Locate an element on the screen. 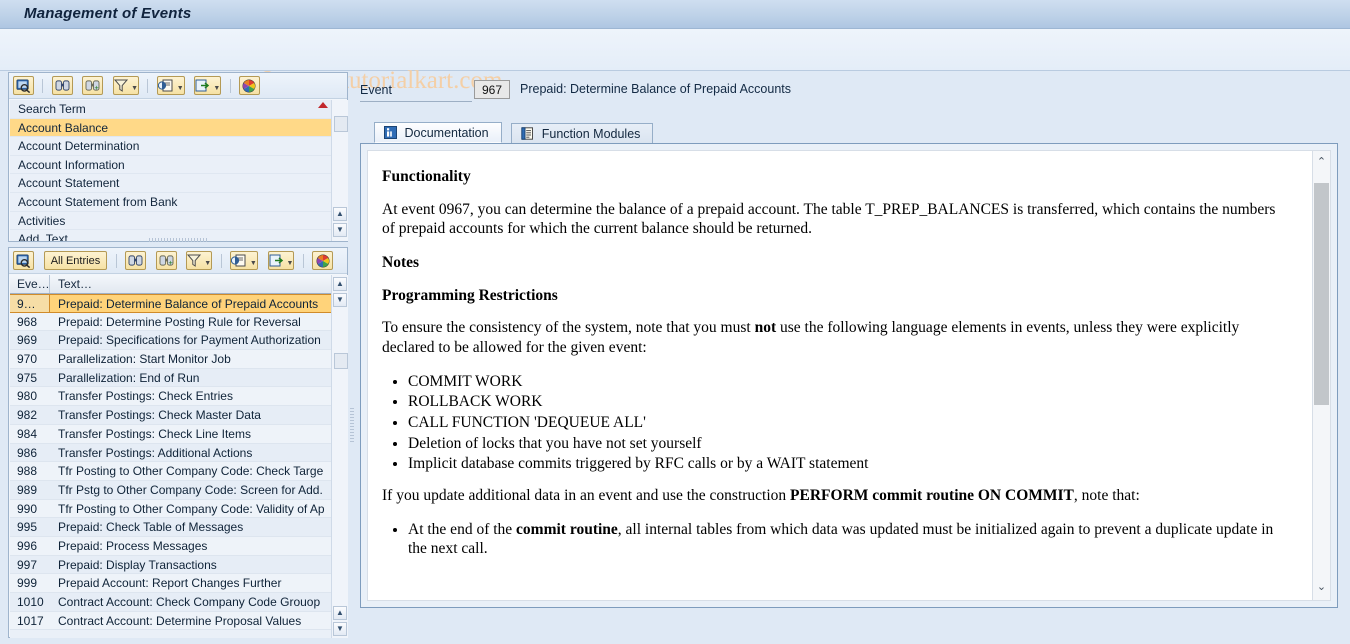 Image resolution: width=1350 pixels, height=644 pixels. tab-documentation: Documentation is located at coordinates (438, 132).